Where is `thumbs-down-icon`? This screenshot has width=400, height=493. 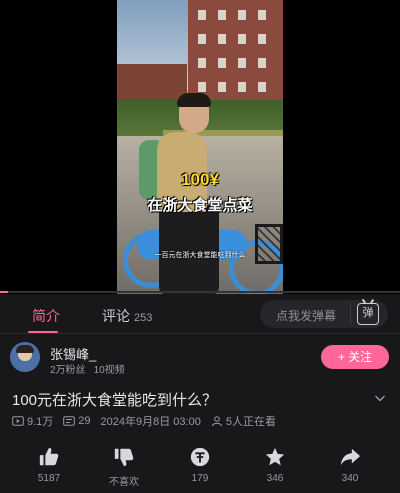
thumbs-down-icon is located at coordinates (124, 457).